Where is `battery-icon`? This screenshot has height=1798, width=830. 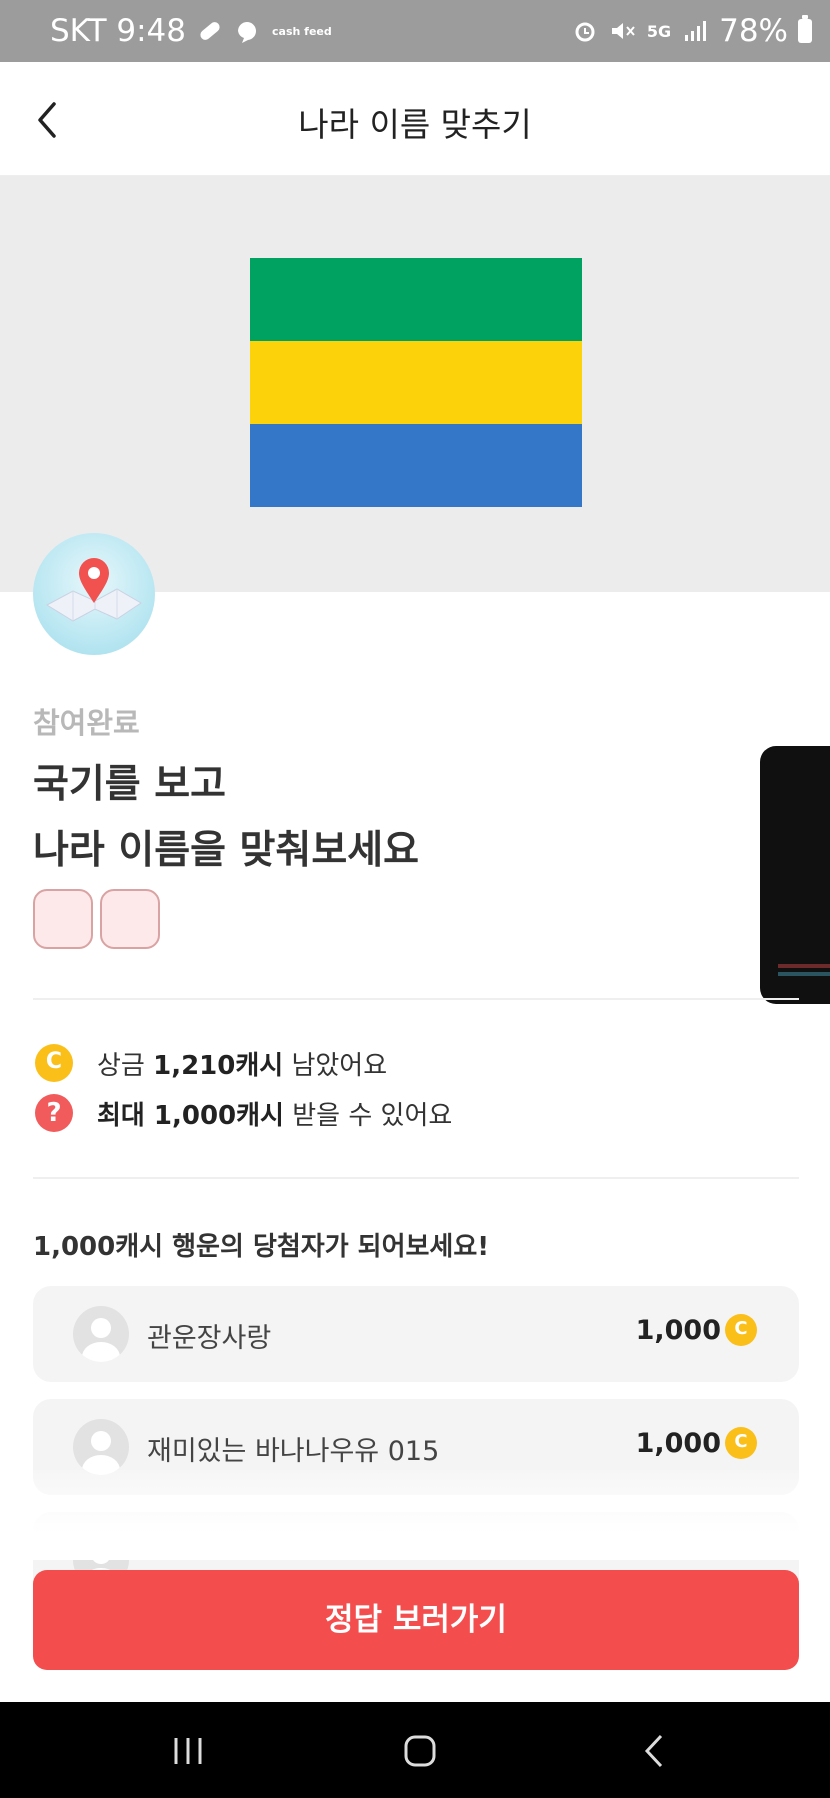
battery-icon is located at coordinates (805, 29).